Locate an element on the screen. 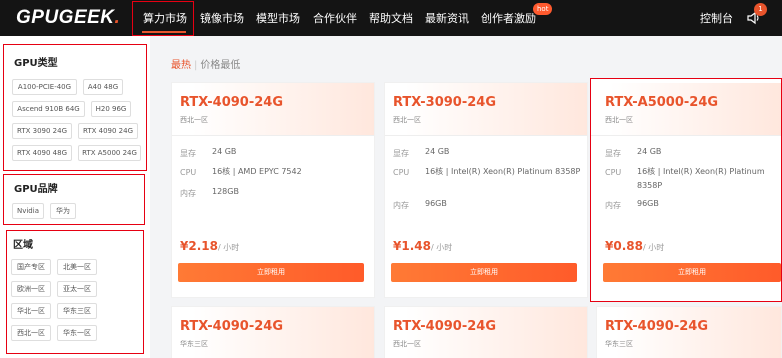  gpu-card: RTX-4090-24G 西北一区 is located at coordinates (486, 332).